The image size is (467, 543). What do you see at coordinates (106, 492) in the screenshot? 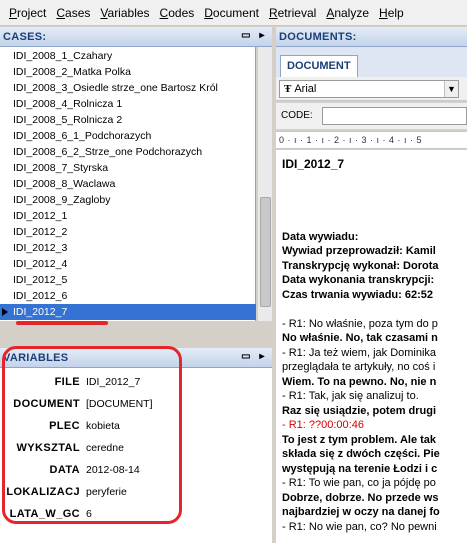
I see `variable-value: peryferie` at bounding box center [106, 492].